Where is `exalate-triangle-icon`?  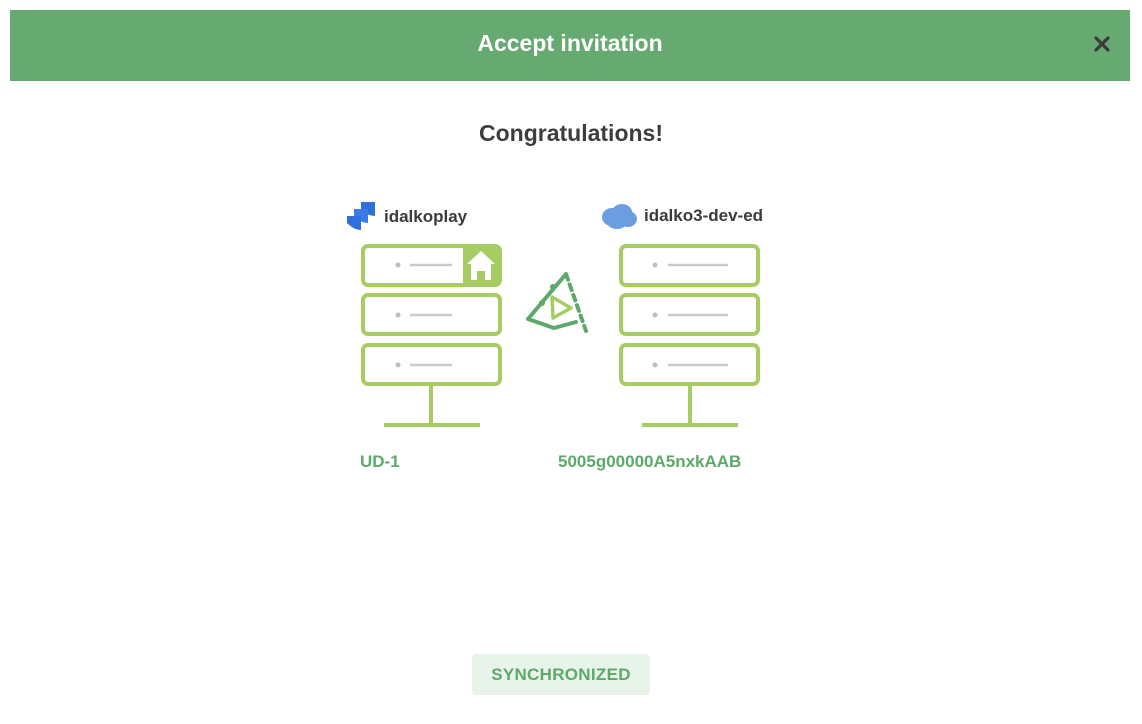
exalate-triangle-icon is located at coordinates (557, 302).